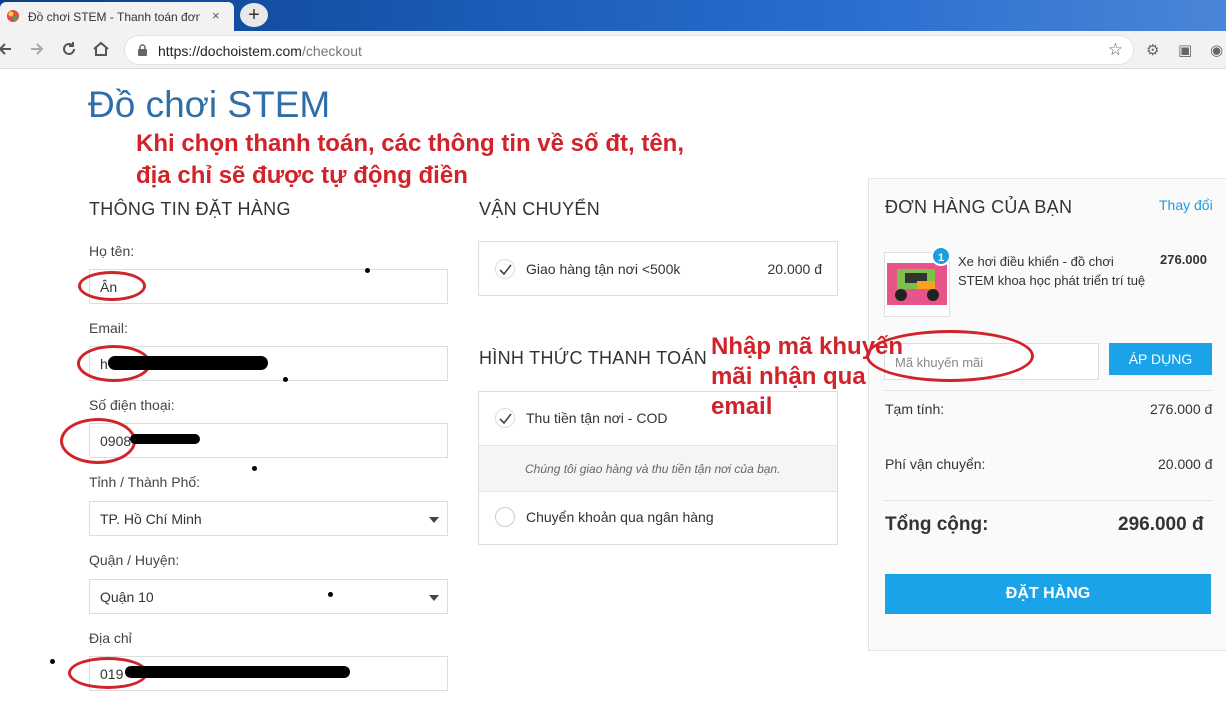  What do you see at coordinates (127, 597) in the screenshot?
I see `district-selected-value: Quận 10` at bounding box center [127, 597].